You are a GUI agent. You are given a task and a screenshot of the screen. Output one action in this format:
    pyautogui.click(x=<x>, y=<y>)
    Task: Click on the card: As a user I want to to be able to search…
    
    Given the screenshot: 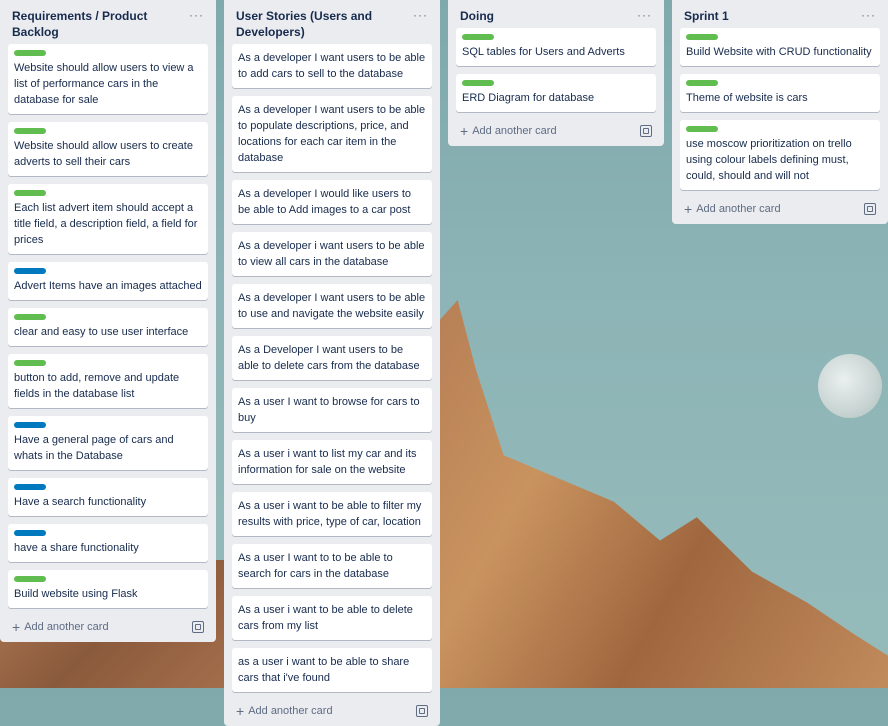 What is the action you would take?
    pyautogui.click(x=332, y=566)
    